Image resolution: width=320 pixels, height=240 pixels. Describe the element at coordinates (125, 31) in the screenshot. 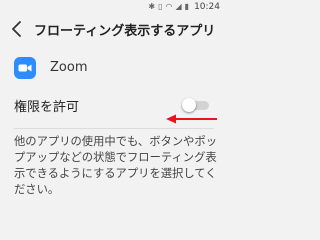

I see `page-title: フローティング表示するアプリ` at that location.